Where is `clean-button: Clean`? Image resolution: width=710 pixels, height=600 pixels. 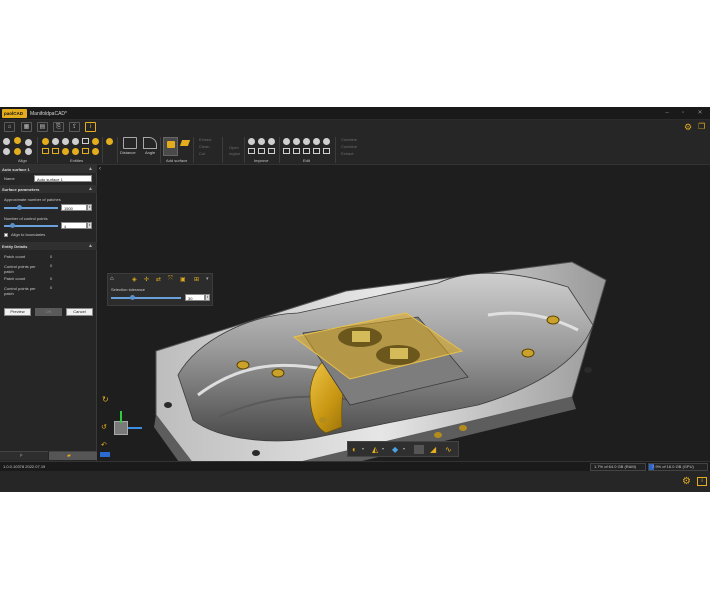 clean-button: Clean is located at coordinates (204, 147).